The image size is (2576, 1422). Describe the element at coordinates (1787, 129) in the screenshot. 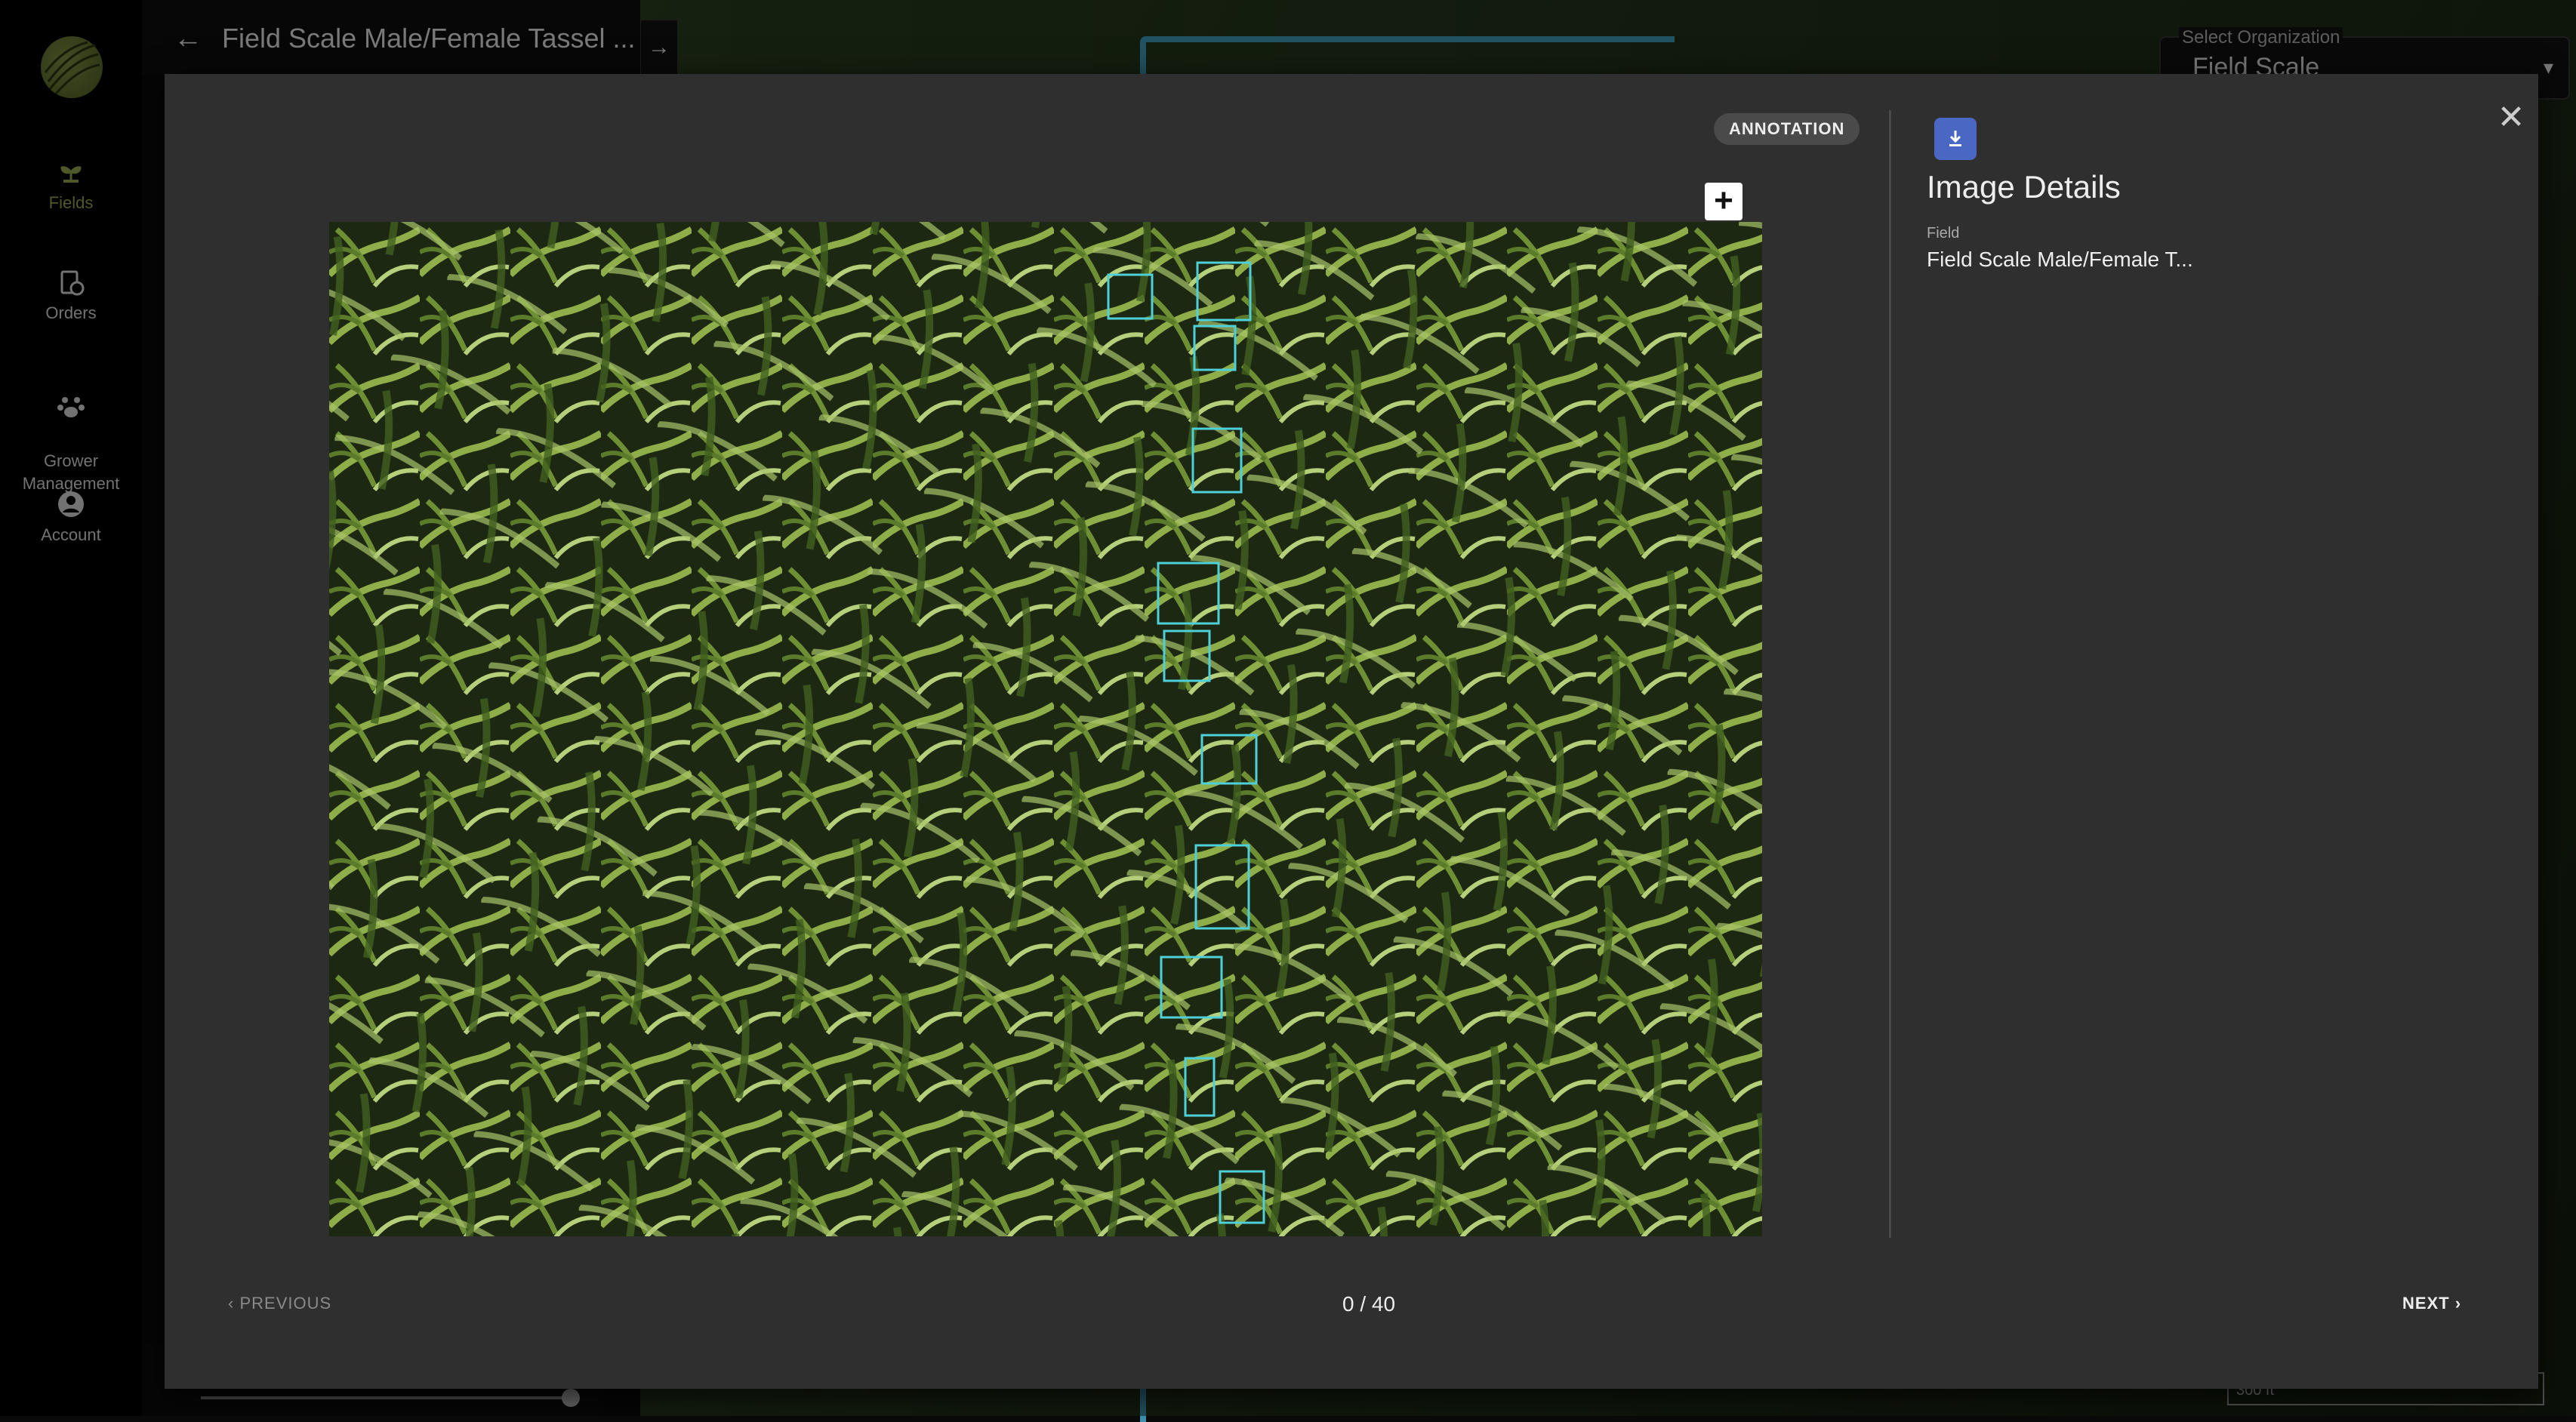

I see `annotation-chip: ANNOTATION` at that location.